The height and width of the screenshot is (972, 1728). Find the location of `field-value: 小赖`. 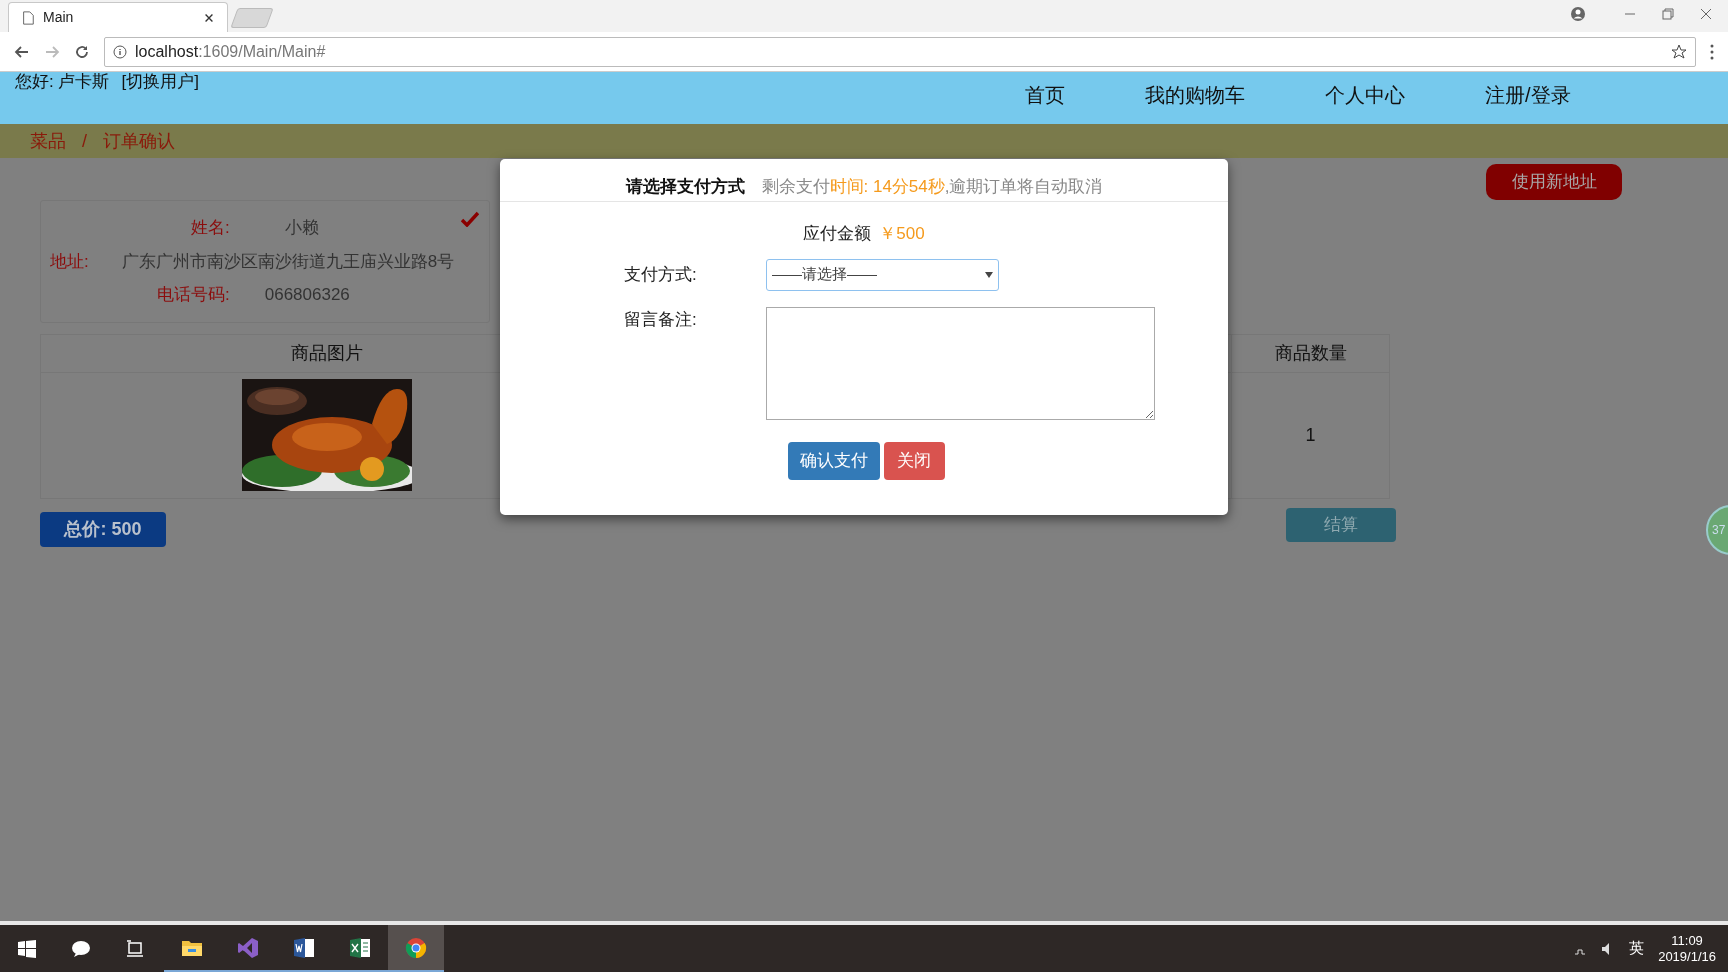

field-value: 小赖 is located at coordinates (301, 228).